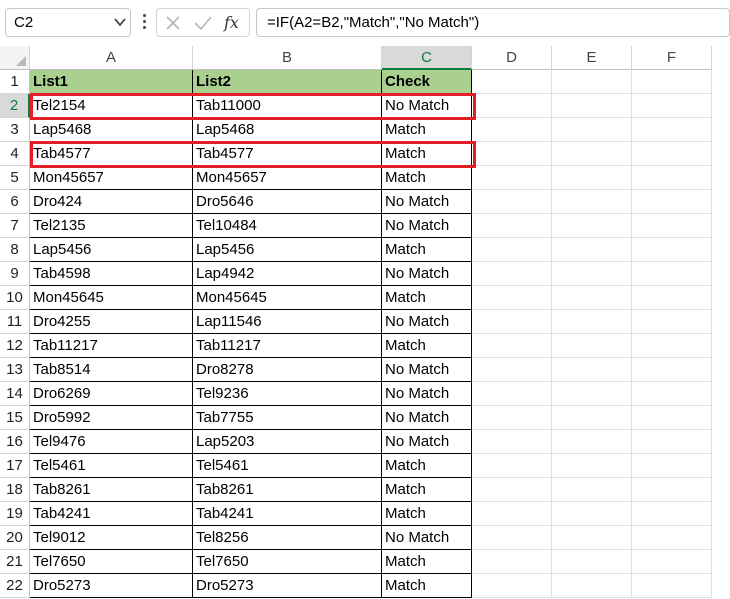 The width and height of the screenshot is (730, 599). I want to click on cell-c14: No Match, so click(427, 394).